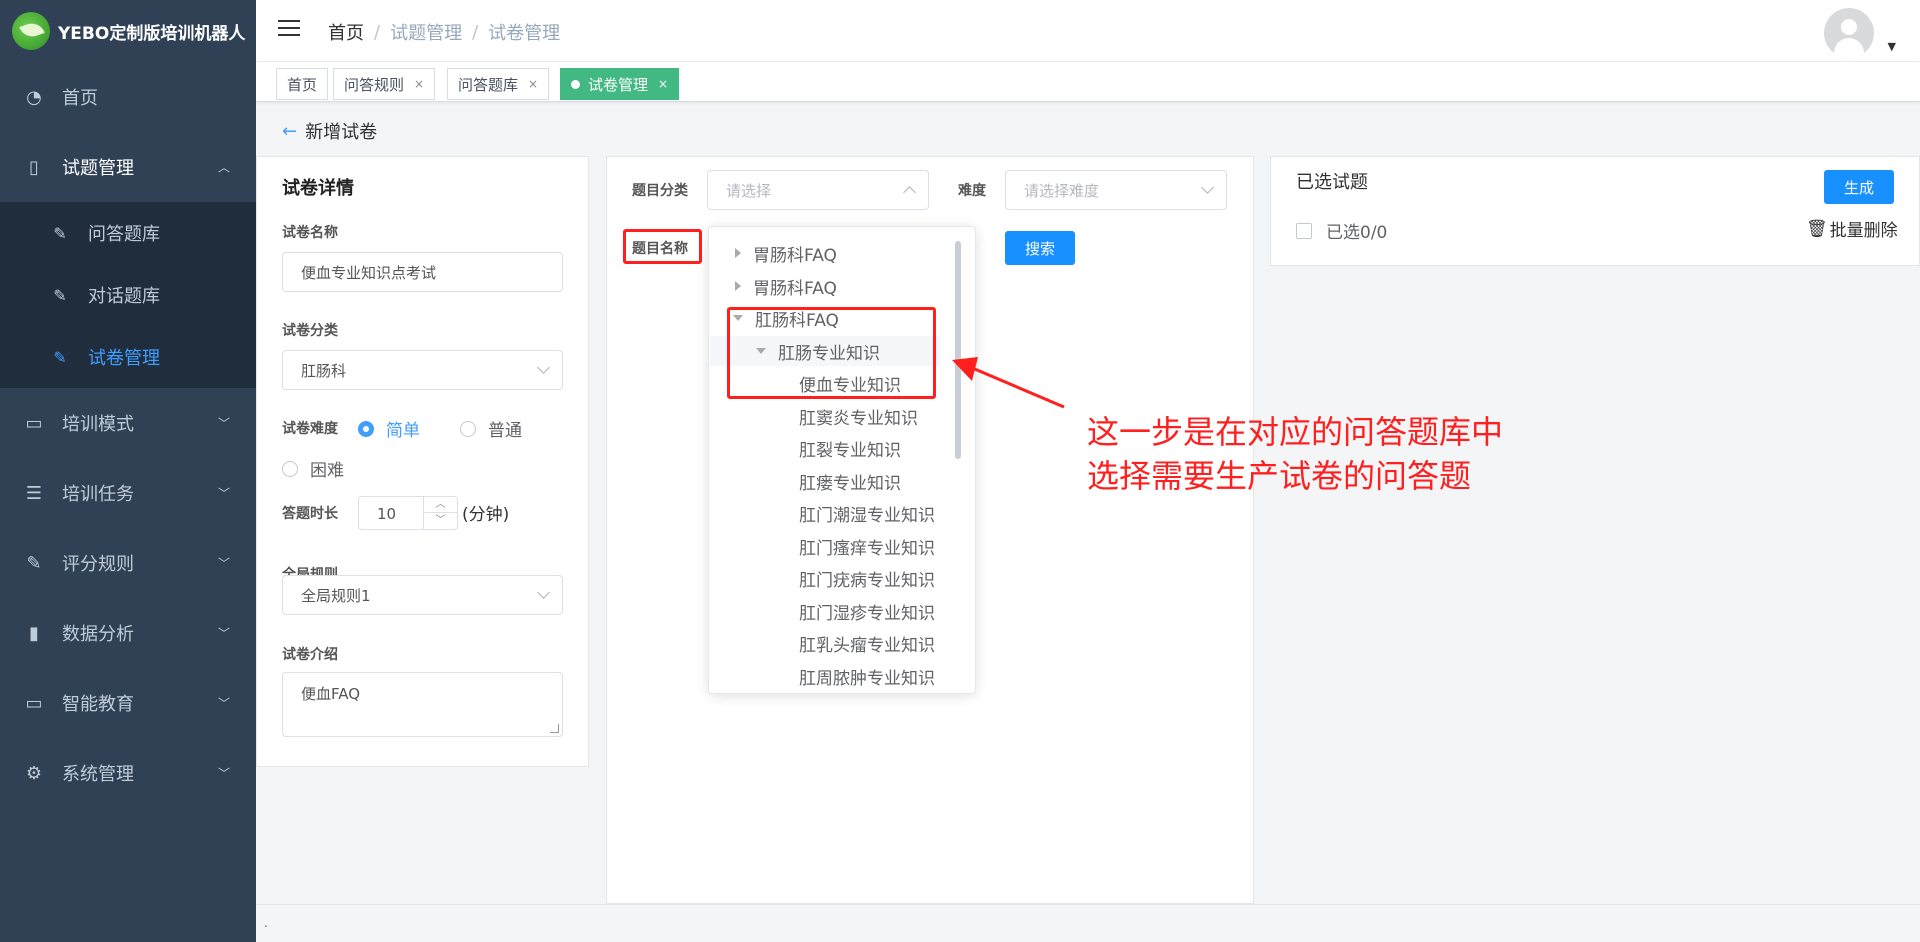 The height and width of the screenshot is (942, 1920). I want to click on active-dot-icon, so click(575, 84).